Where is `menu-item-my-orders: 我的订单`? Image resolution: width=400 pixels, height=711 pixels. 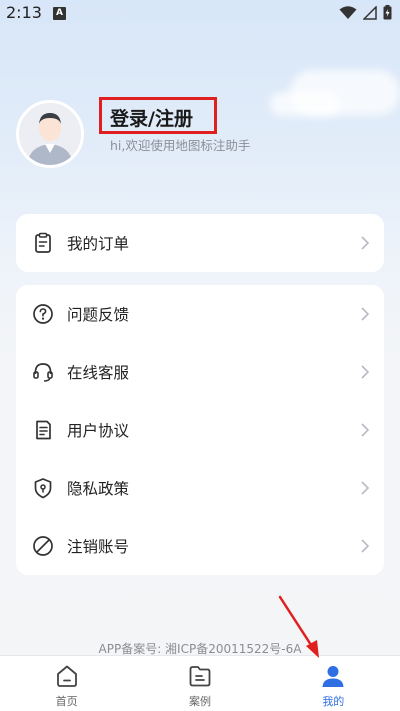
menu-item-my-orders: 我的订单 is located at coordinates (200, 243).